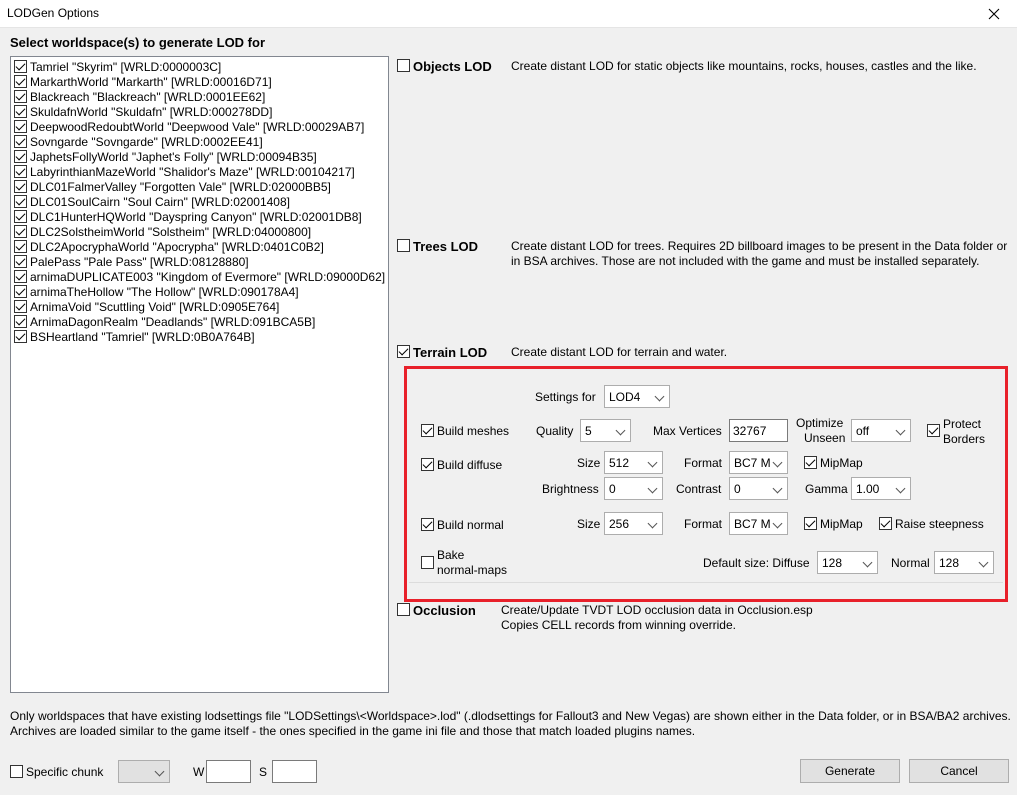 This screenshot has height=795, width=1017. I want to click on quality-select: 5, so click(605, 430).